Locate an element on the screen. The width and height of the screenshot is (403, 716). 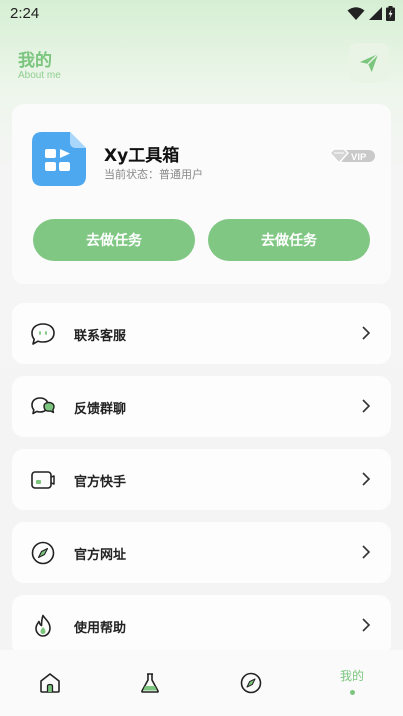
nav-me: 我的 is located at coordinates (352, 683).